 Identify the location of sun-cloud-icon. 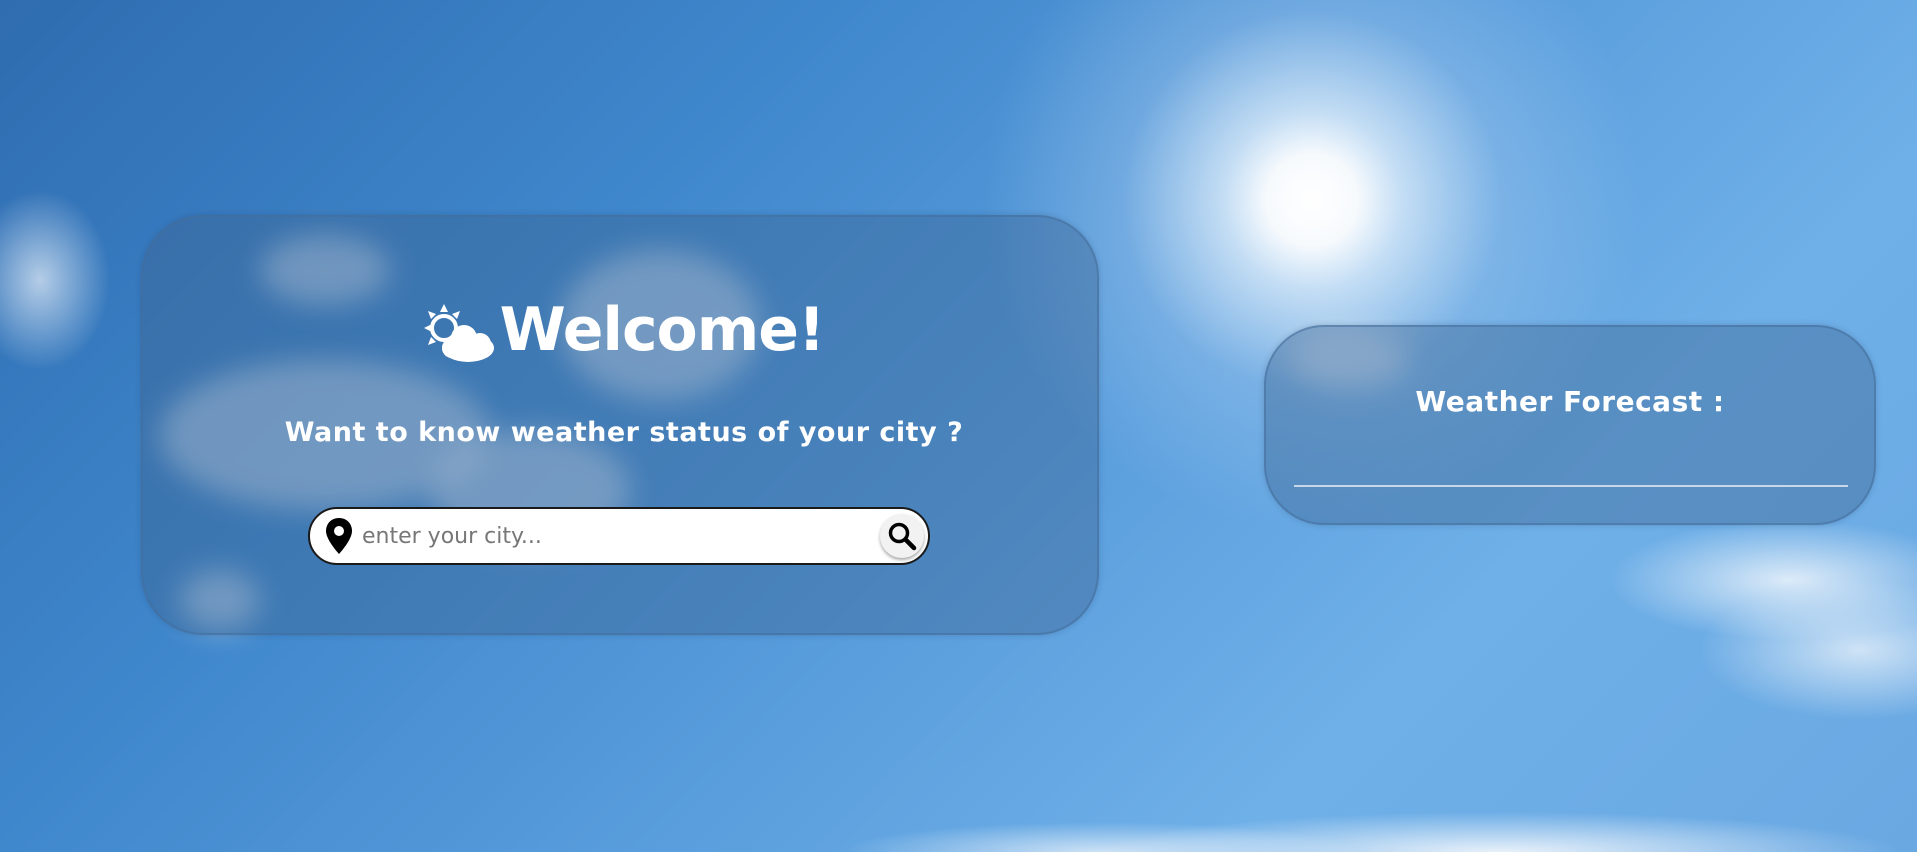
(458, 333).